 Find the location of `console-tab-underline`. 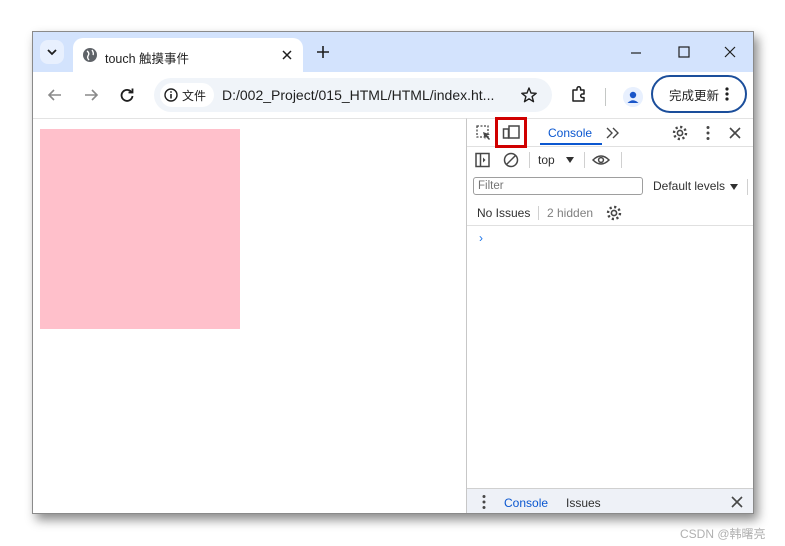

console-tab-underline is located at coordinates (571, 144).